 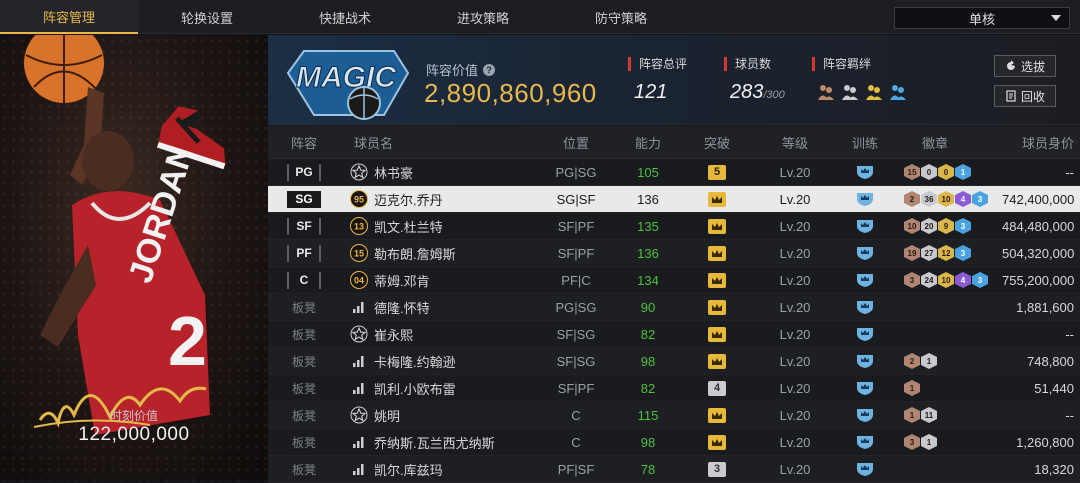 What do you see at coordinates (674, 226) in the screenshot?
I see `table-row: SF 13 凯文.杜兰特 SF|PF 135 Lv.20 10 20 9 3 484,480,000` at bounding box center [674, 226].